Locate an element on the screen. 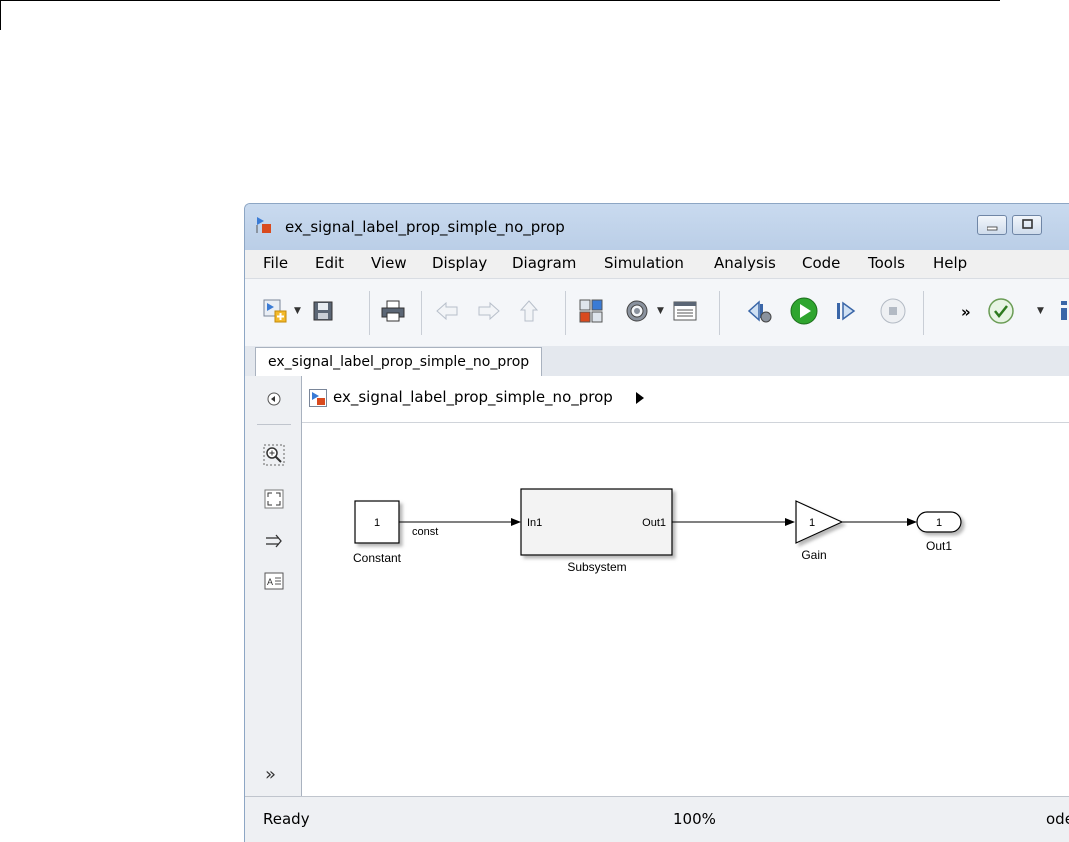  model-config-button is located at coordinates (637, 311).